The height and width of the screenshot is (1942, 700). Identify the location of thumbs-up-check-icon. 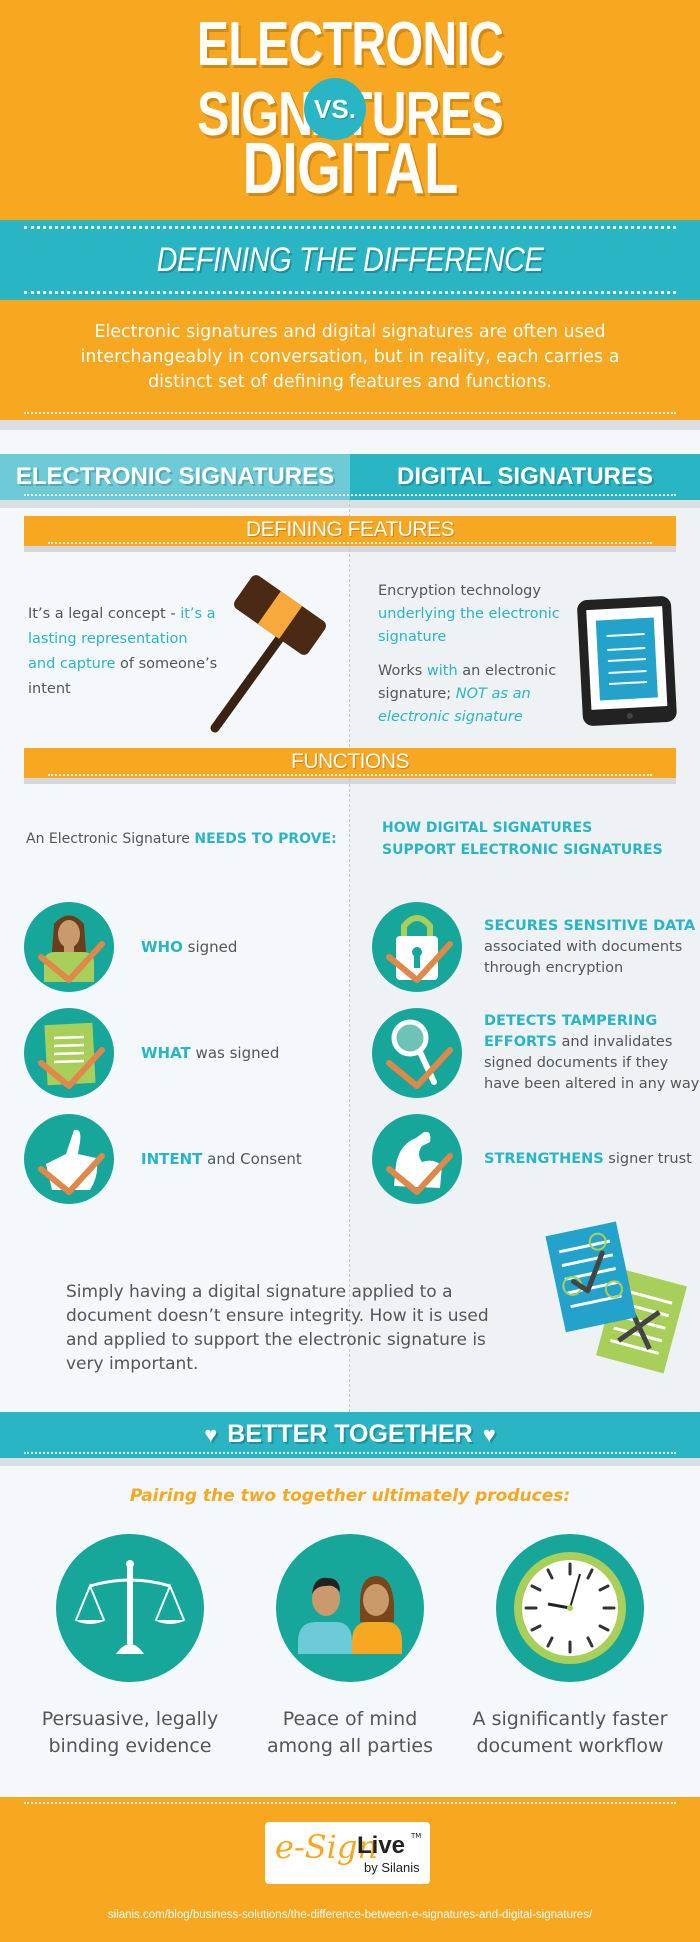
(69, 1159).